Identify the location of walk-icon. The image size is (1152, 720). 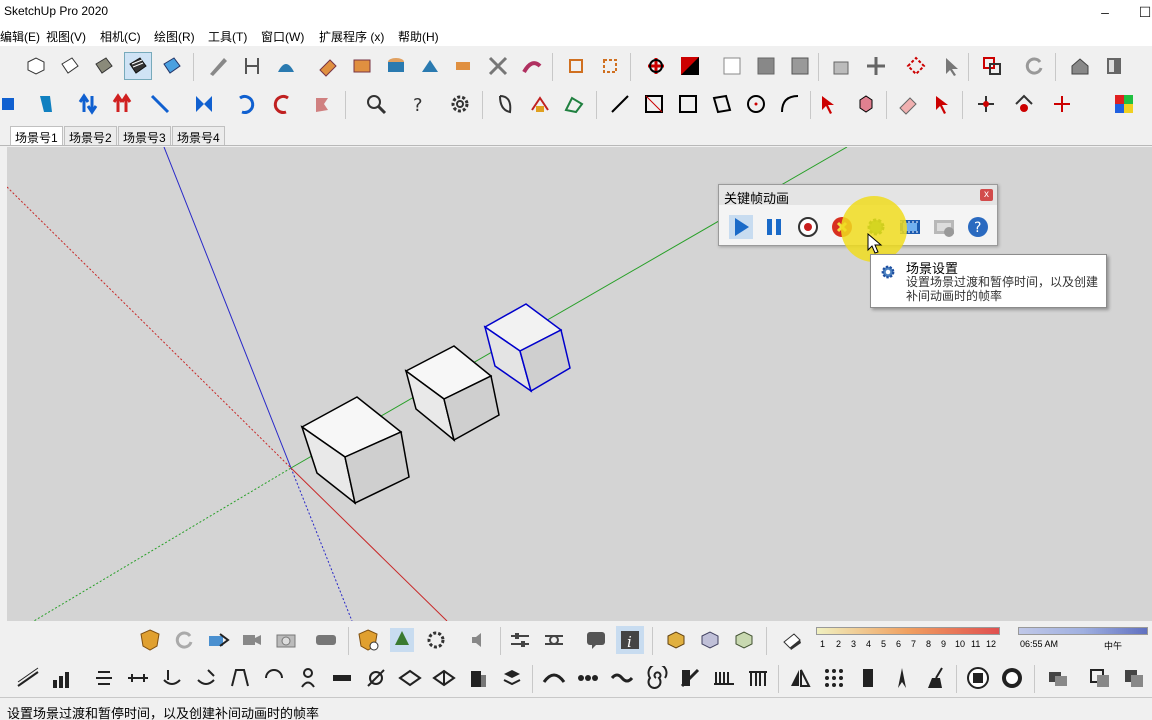
(322, 104).